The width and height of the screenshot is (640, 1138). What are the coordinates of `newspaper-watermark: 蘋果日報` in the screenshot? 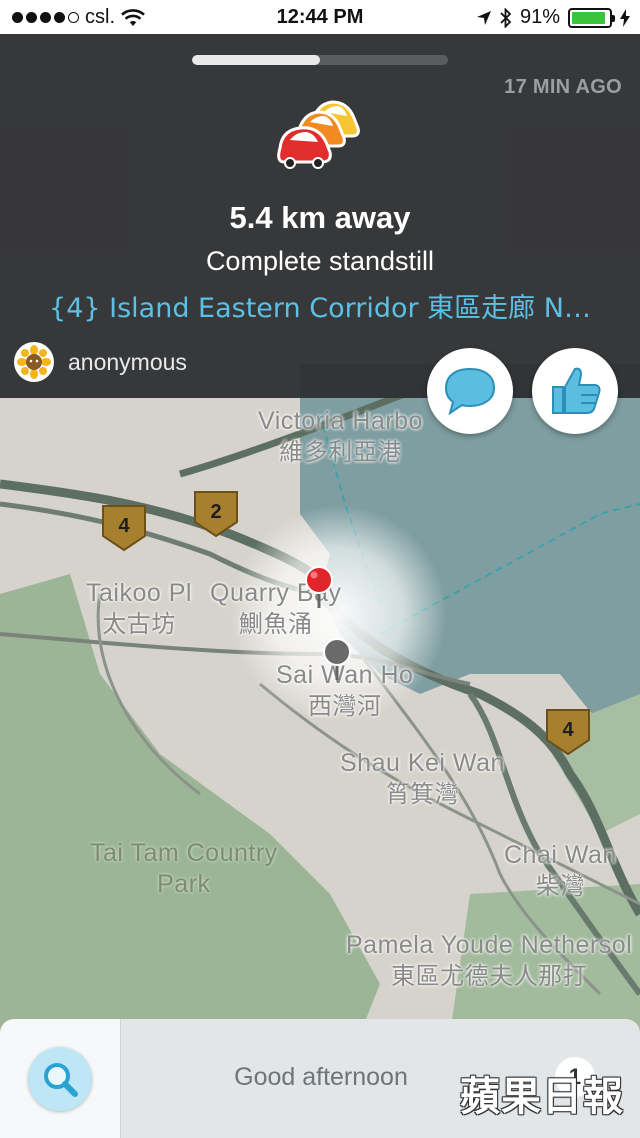 It's located at (542, 1097).